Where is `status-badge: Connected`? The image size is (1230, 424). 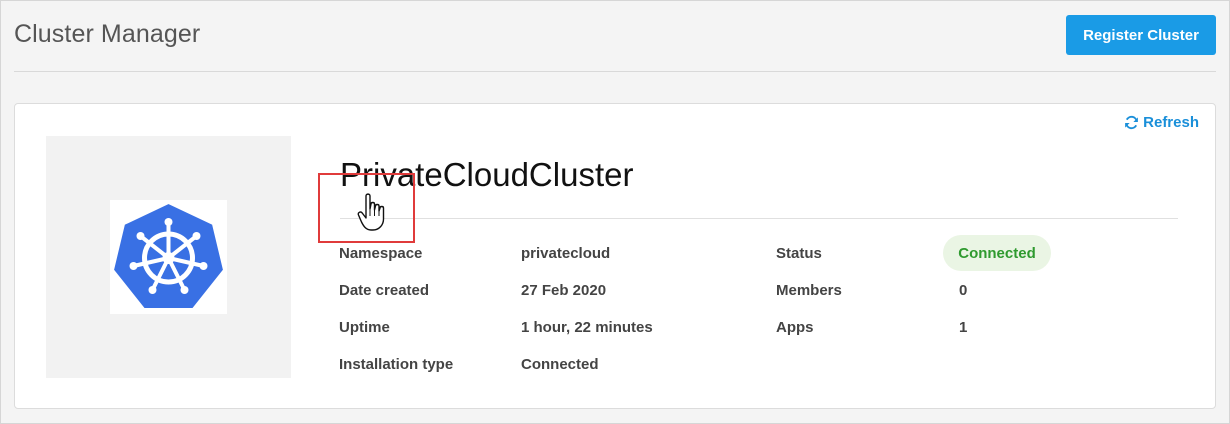 status-badge: Connected is located at coordinates (997, 253).